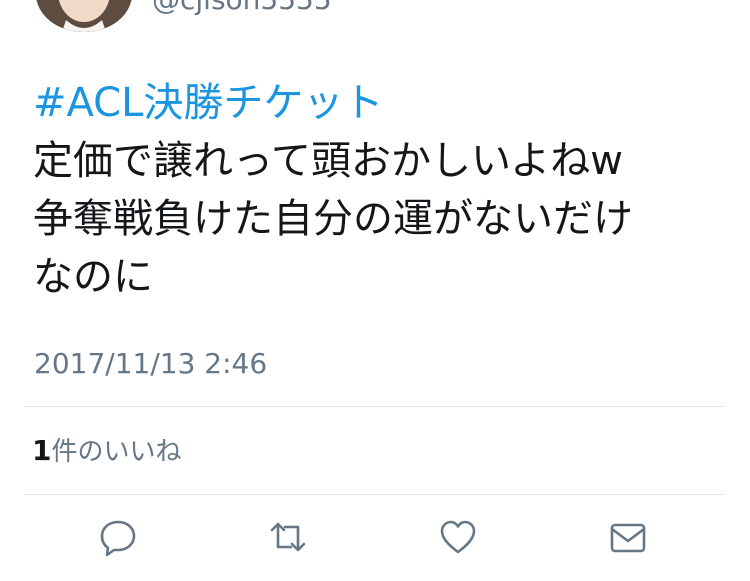 The width and height of the screenshot is (750, 581). What do you see at coordinates (333, 219) in the screenshot?
I see `tweet-line-2: 争奪戦負けた自分の運がないだけ` at bounding box center [333, 219].